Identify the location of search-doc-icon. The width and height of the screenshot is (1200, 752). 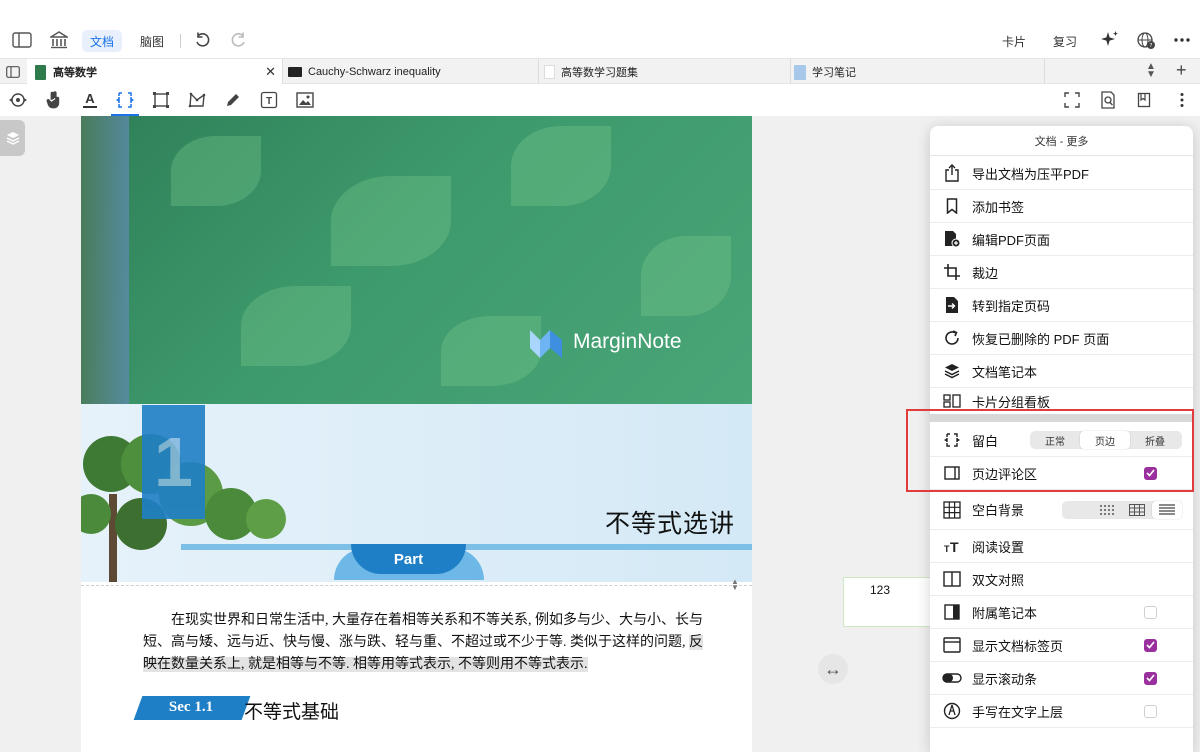
(1108, 100).